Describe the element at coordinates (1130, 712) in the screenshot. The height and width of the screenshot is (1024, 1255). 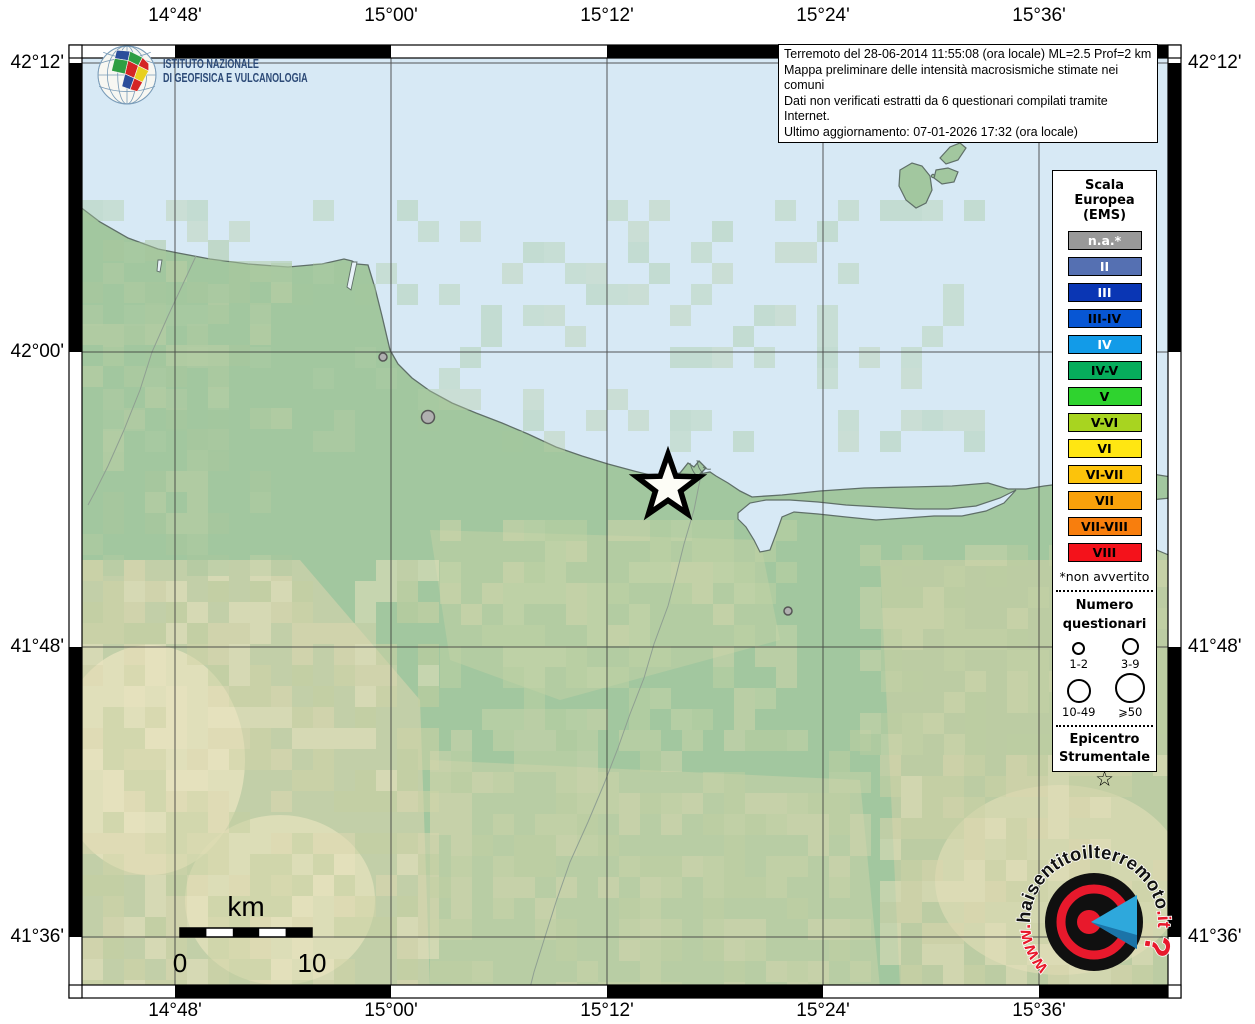
I see `questionnaire-size-label: ⩾50` at that location.